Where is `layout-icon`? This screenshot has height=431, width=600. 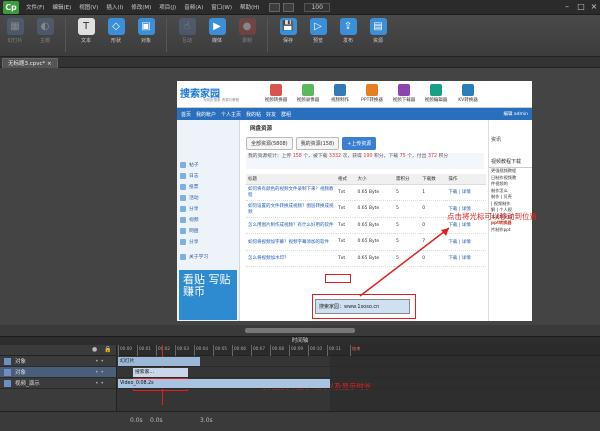
layout-icon is located at coordinates (275, 7).